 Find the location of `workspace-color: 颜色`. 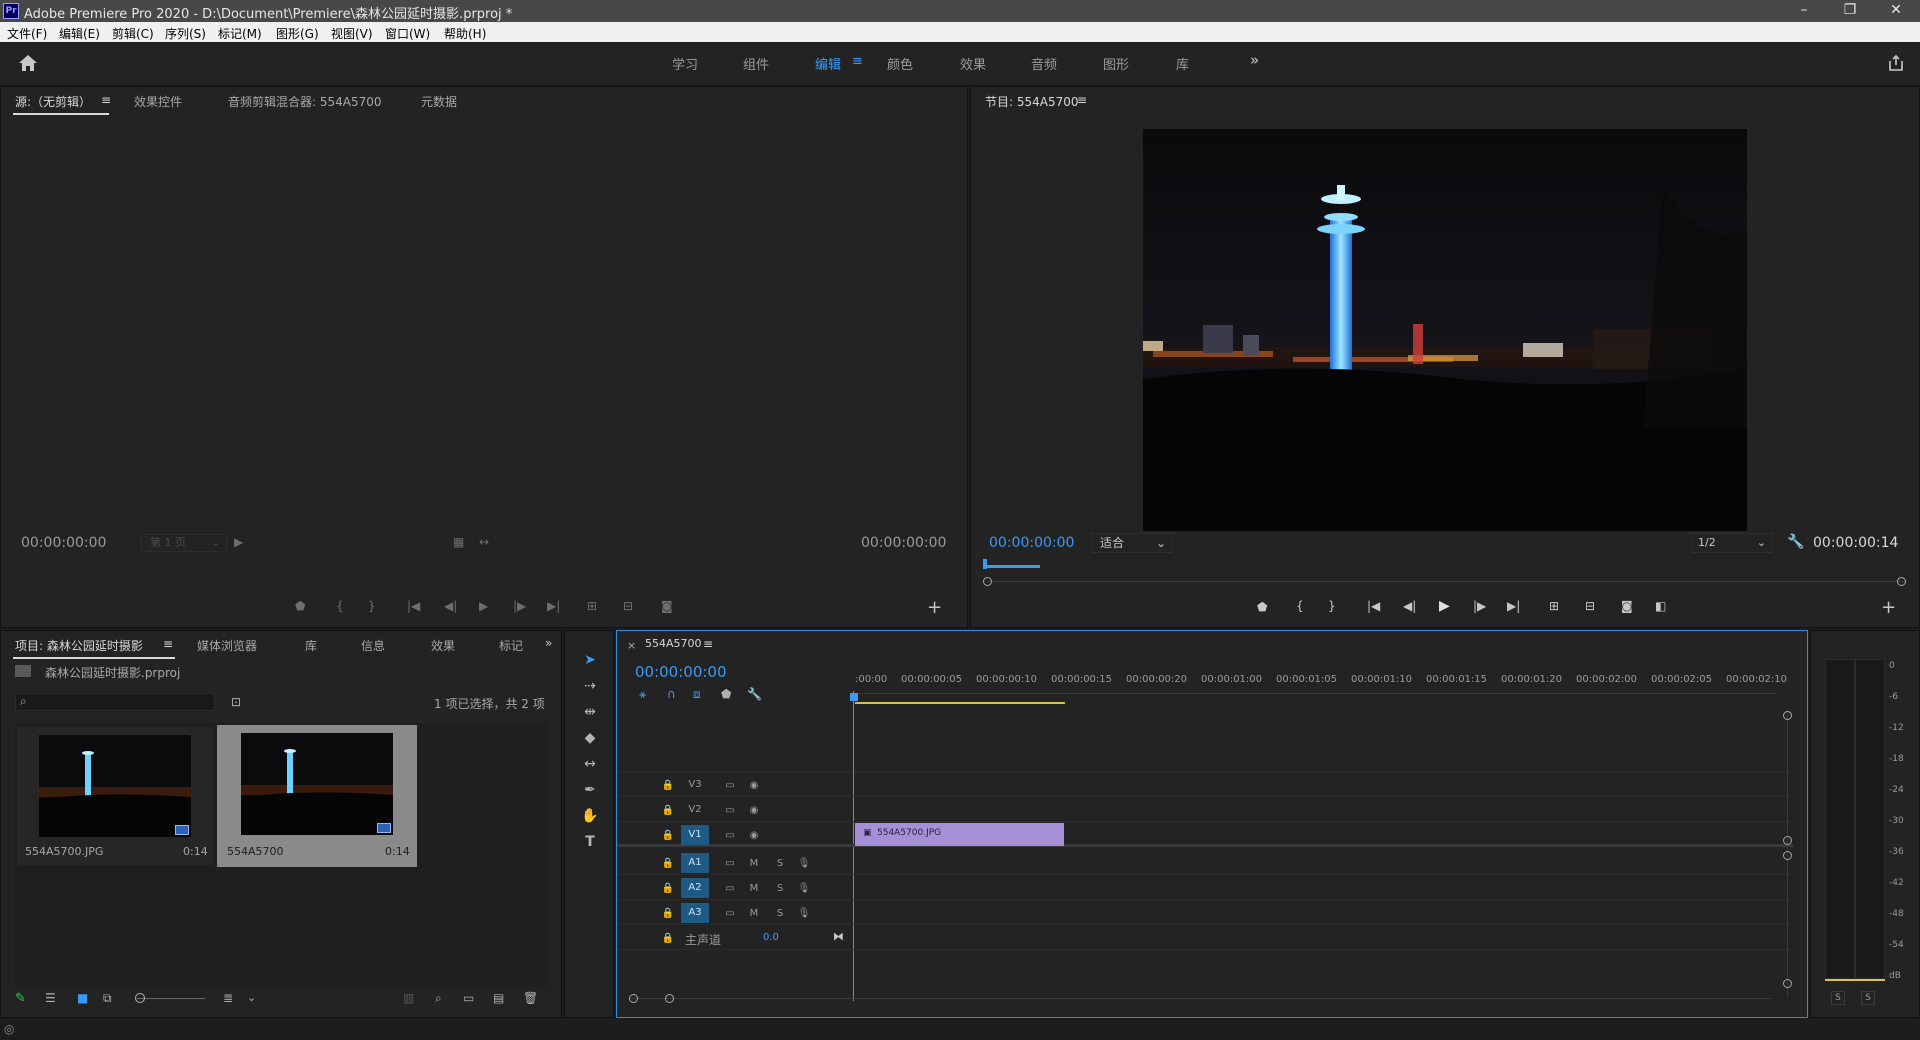

workspace-color: 颜色 is located at coordinates (900, 63).